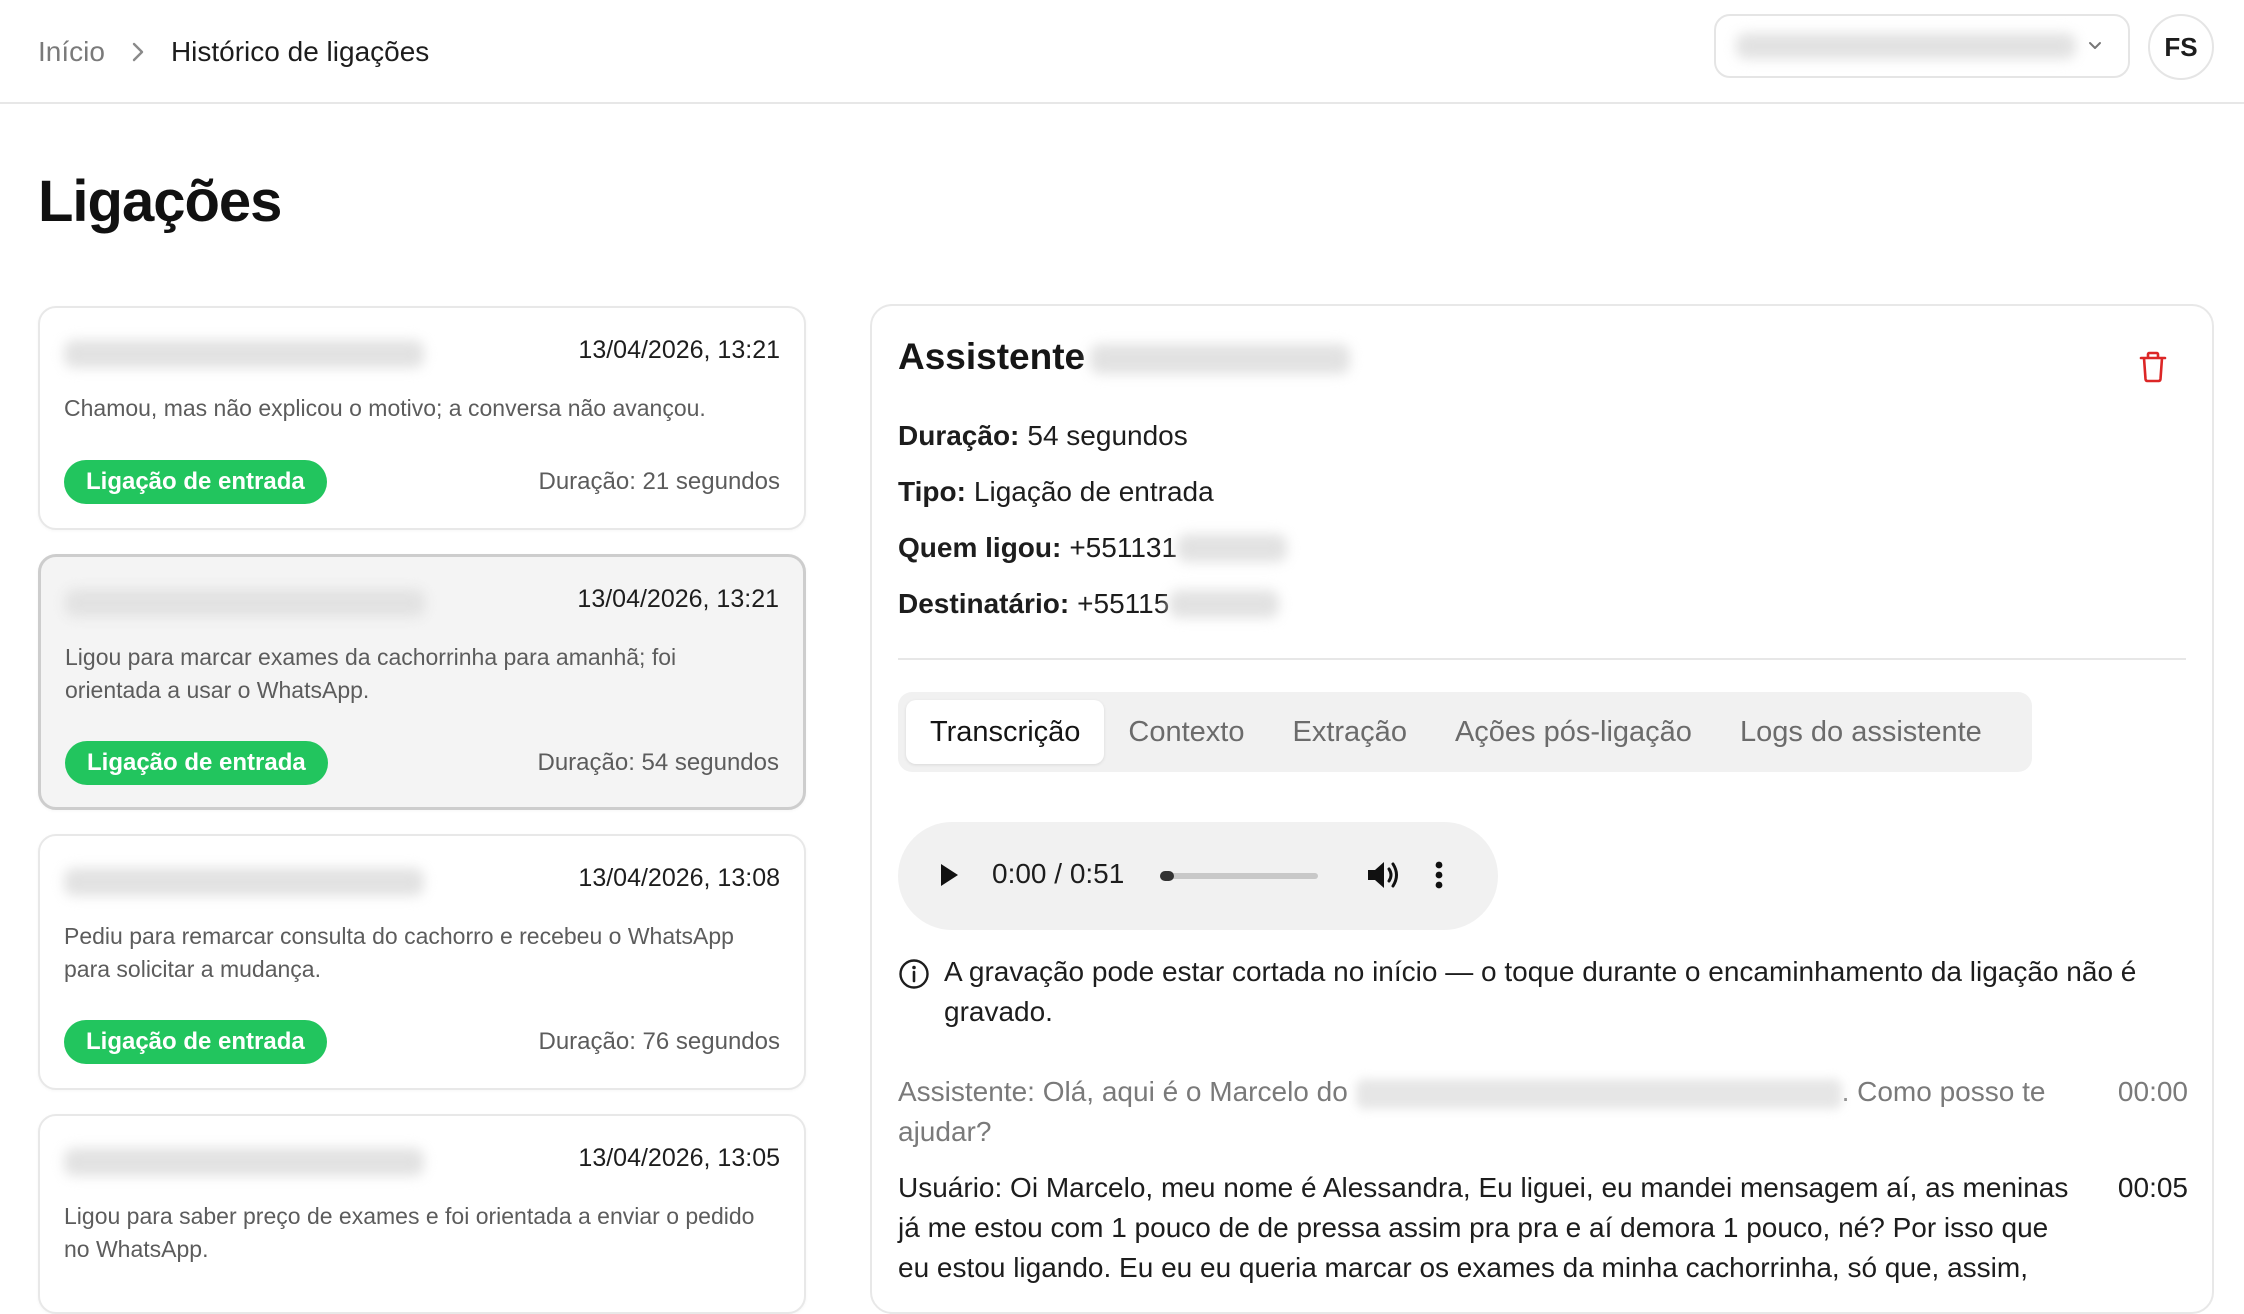 The image size is (2244, 1314). What do you see at coordinates (1220, 359) in the screenshot?
I see `redacted-assistant-name` at bounding box center [1220, 359].